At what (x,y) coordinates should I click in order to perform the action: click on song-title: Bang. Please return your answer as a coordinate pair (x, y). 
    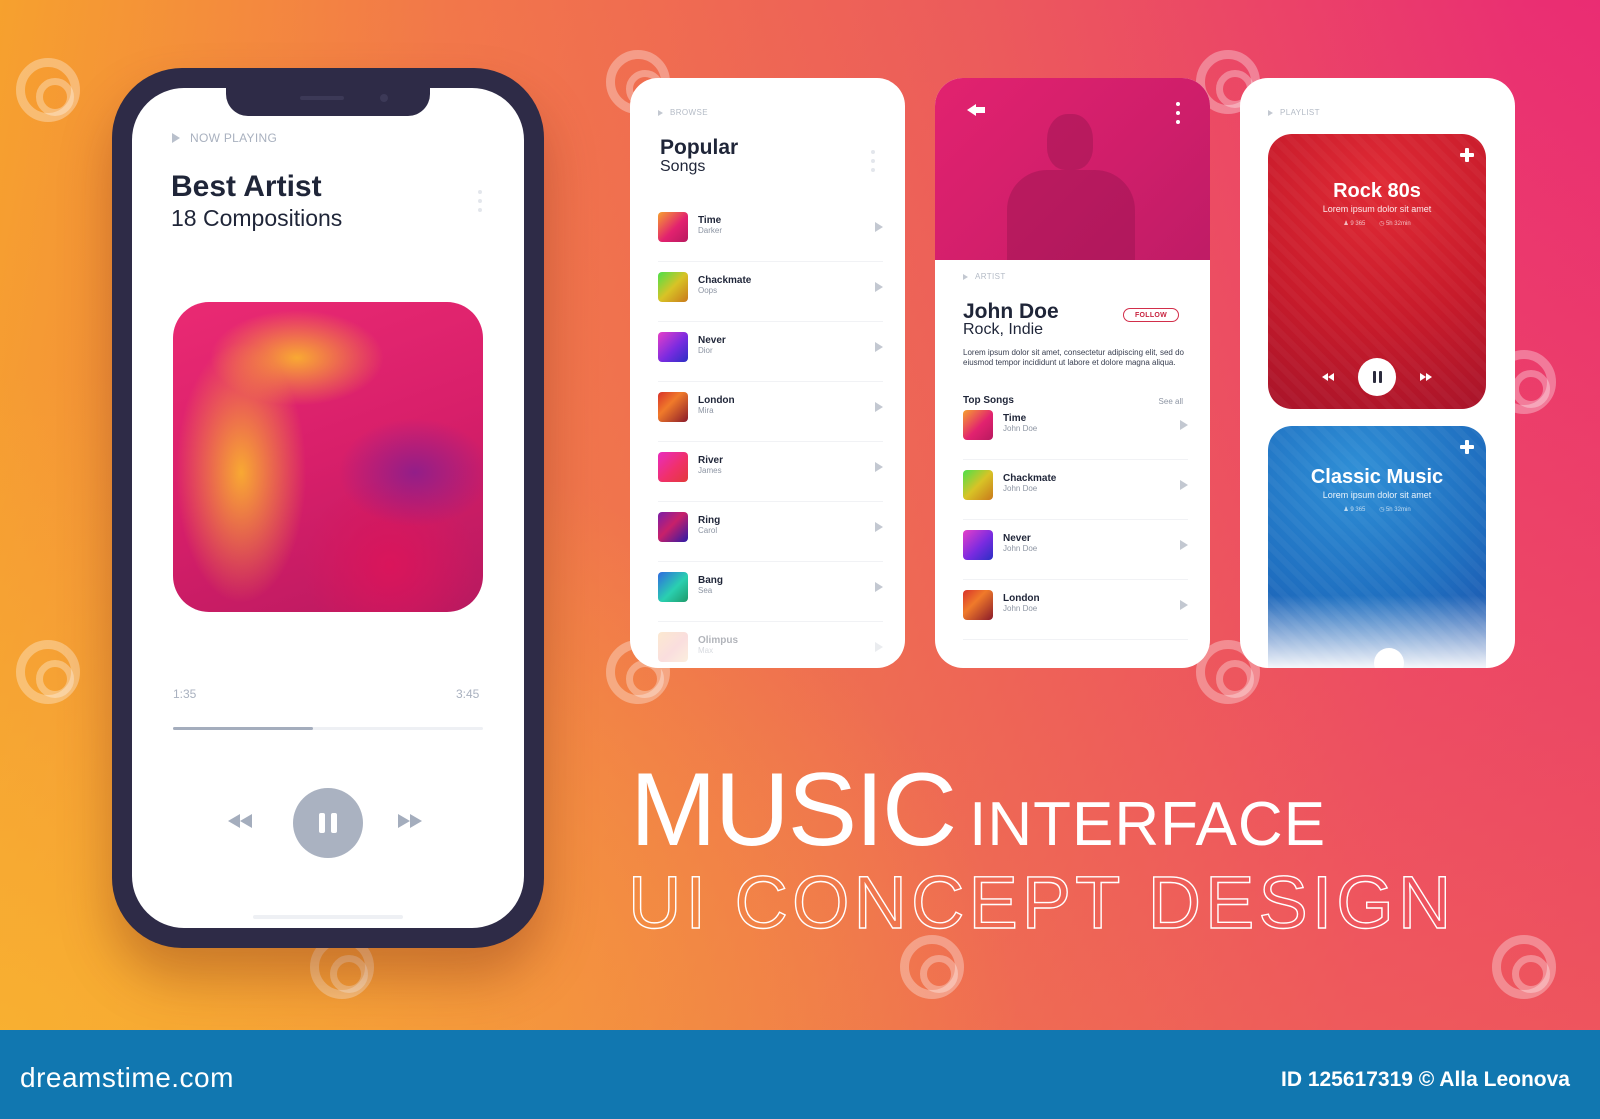
    Looking at the image, I should click on (710, 580).